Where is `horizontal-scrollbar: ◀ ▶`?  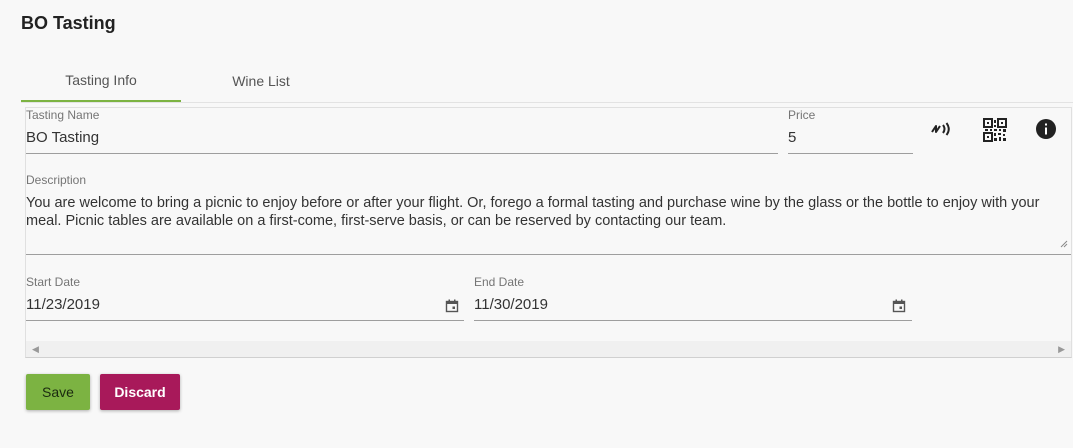
horizontal-scrollbar: ◀ ▶ is located at coordinates (548, 349).